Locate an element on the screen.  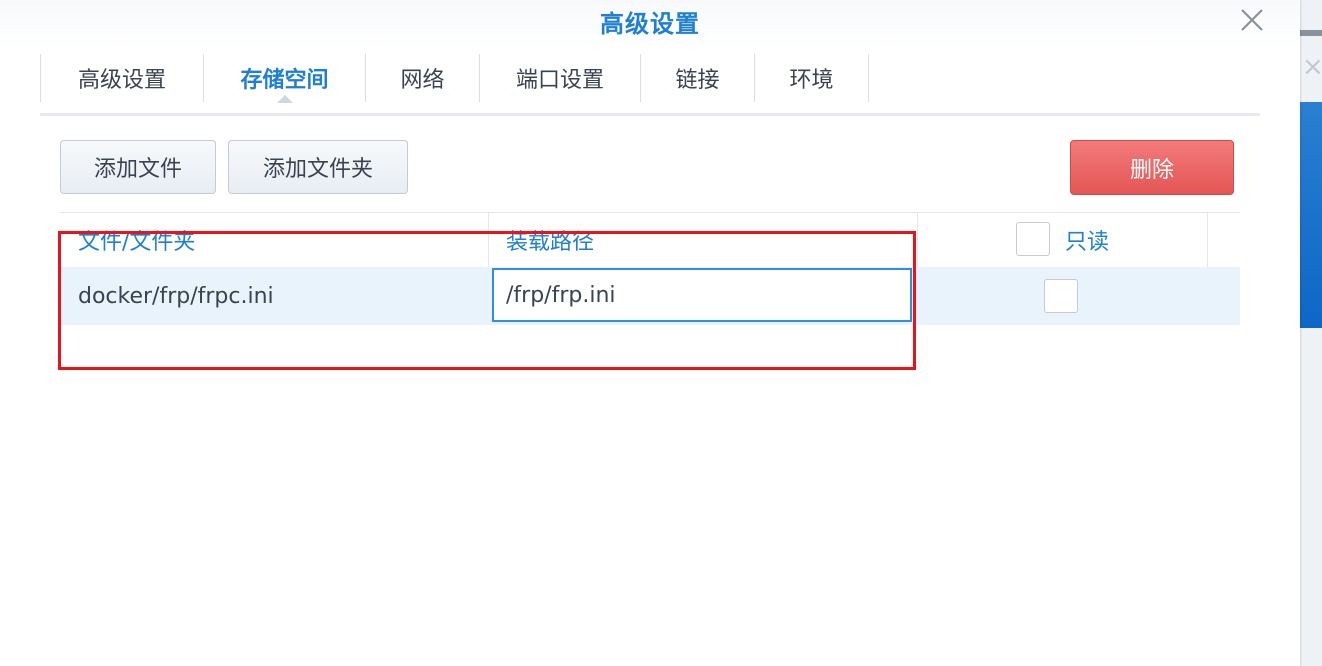
dialog-title-bar: 高级设置 is located at coordinates (650, 24).